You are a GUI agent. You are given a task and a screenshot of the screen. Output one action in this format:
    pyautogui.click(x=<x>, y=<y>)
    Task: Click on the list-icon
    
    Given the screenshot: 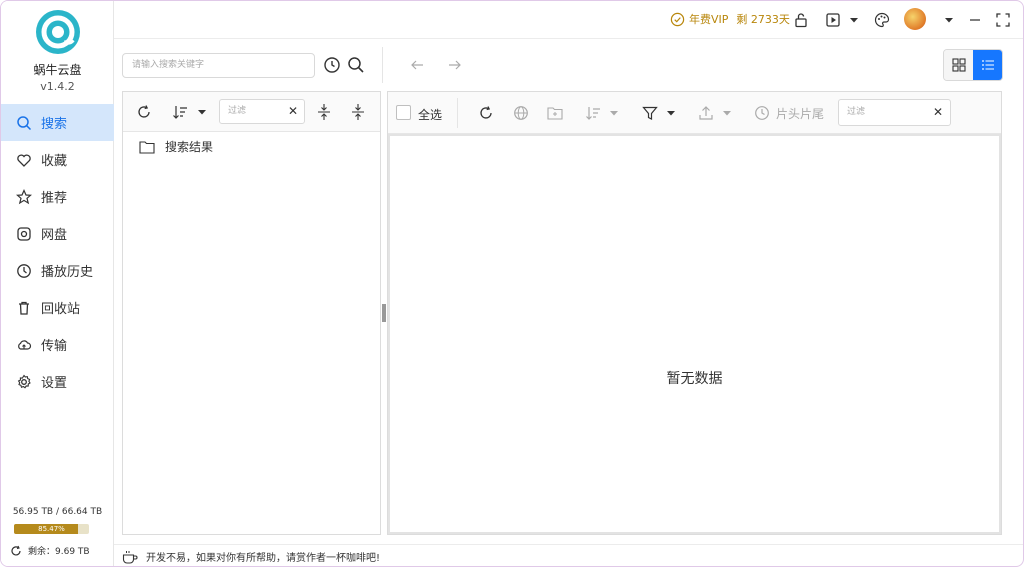 What is the action you would take?
    pyautogui.click(x=987, y=65)
    